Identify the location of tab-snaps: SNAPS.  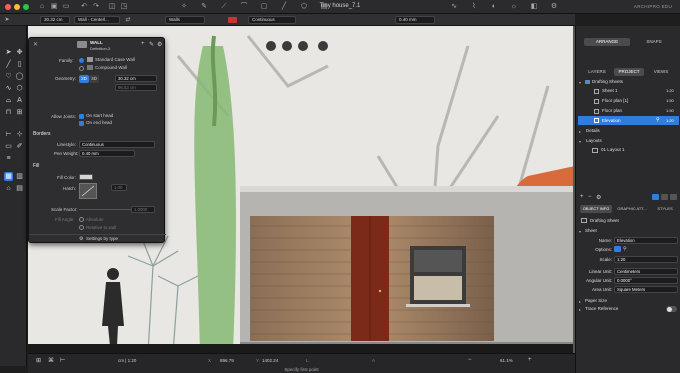
(654, 42).